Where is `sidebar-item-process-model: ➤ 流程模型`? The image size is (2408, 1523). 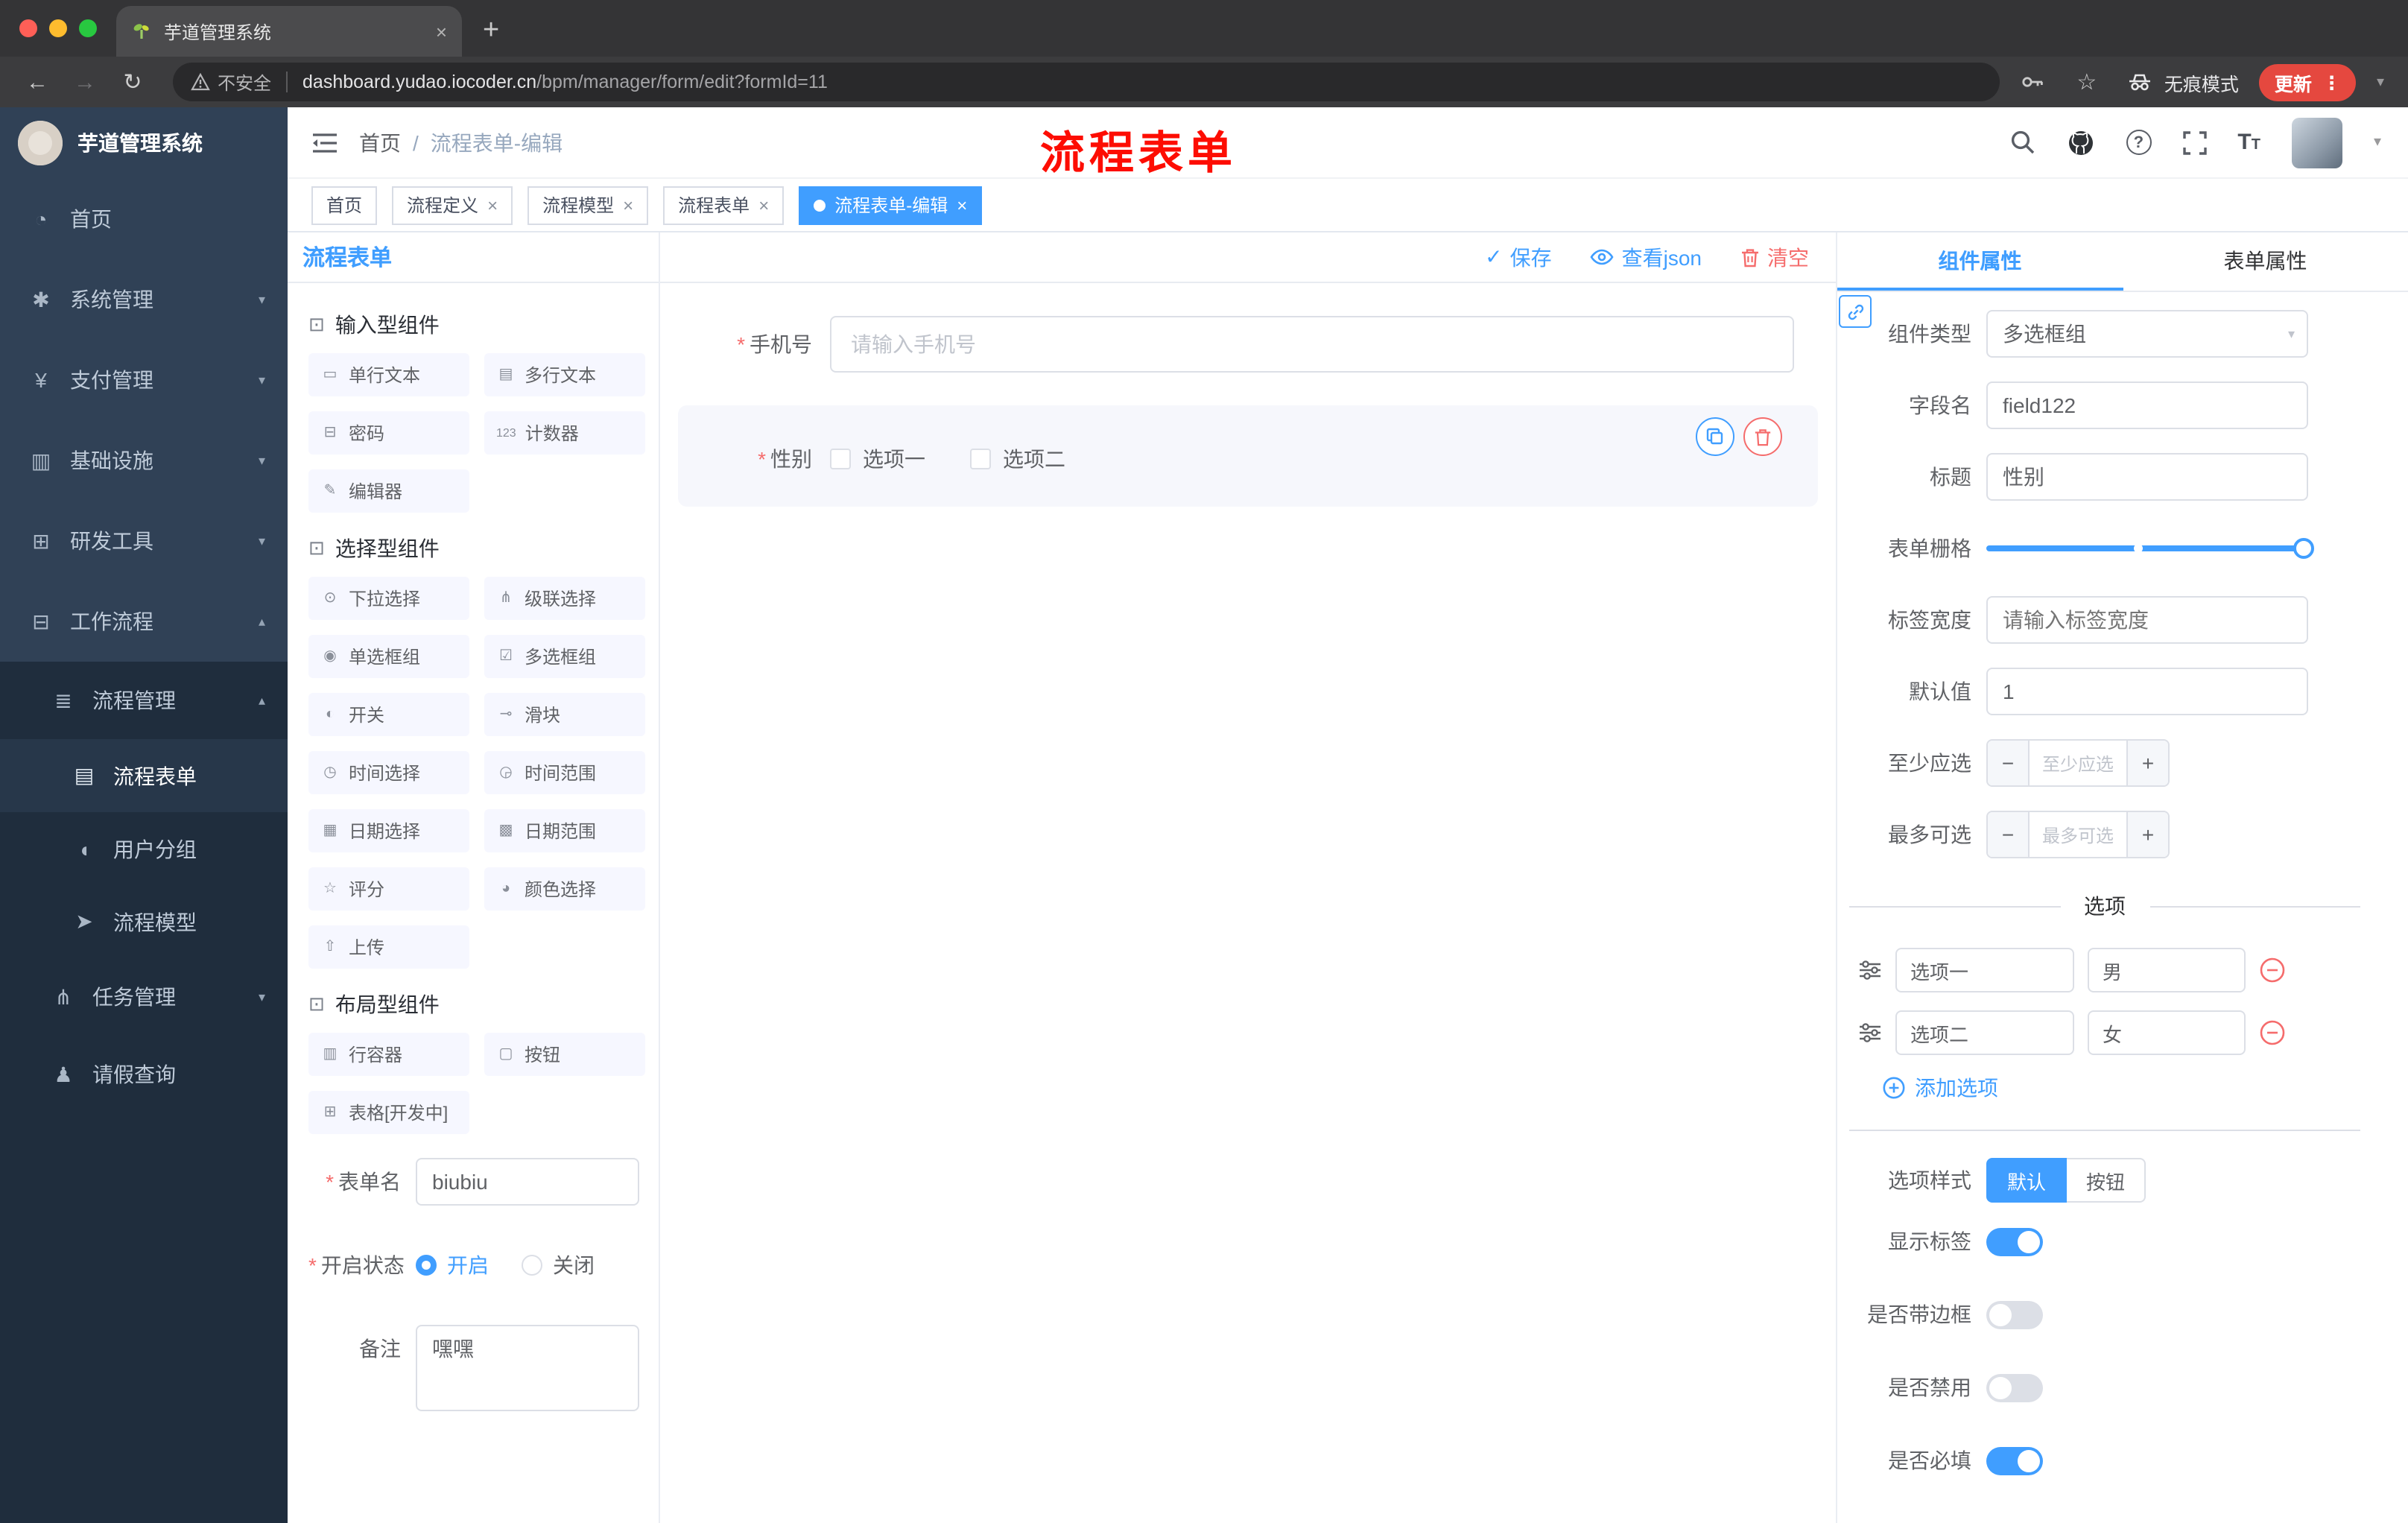
sidebar-item-process-model: ➤ 流程模型 is located at coordinates (144, 921).